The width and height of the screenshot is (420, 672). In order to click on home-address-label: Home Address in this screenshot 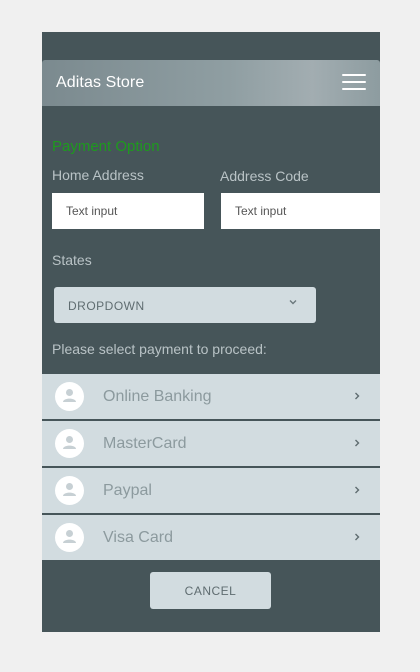, I will do `click(98, 175)`.